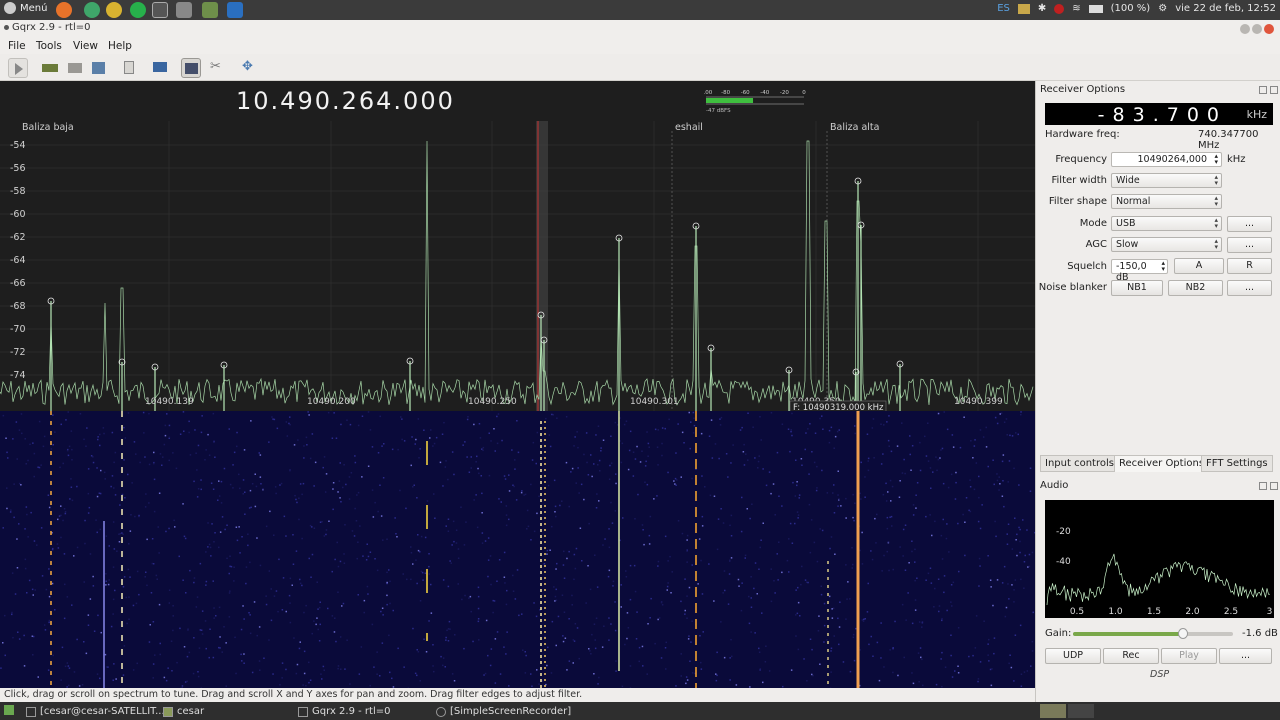 This screenshot has width=1280, height=720. I want to click on move-icon: ✥, so click(247, 66).